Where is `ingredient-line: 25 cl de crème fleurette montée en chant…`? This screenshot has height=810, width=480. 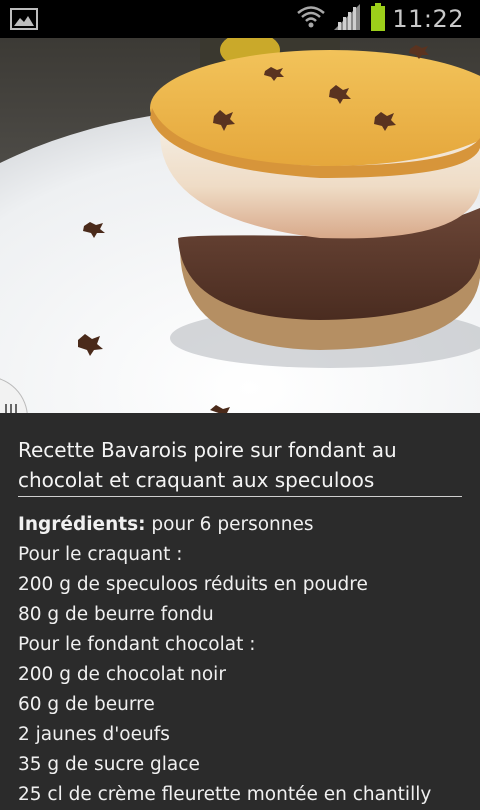 ingredient-line: 25 cl de crème fleurette montée en chant… is located at coordinates (225, 794).